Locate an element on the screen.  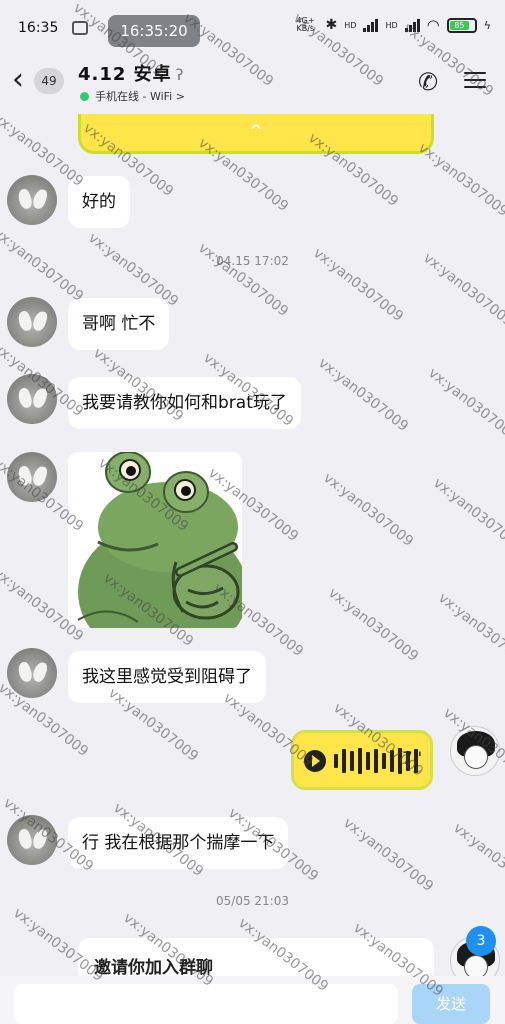
menu-icon is located at coordinates (475, 82).